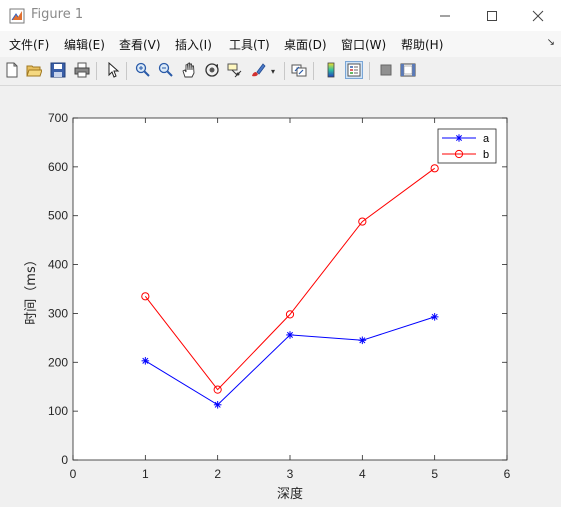  Describe the element at coordinates (331, 70) in the screenshot. I see `colorbar-icon` at that location.